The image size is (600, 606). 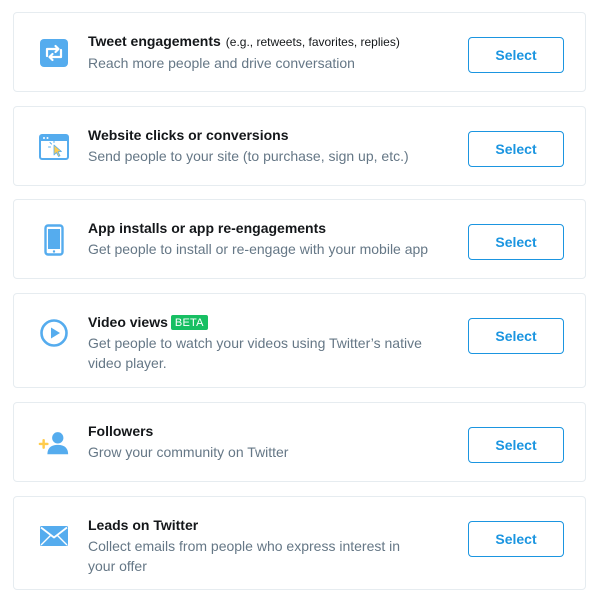 What do you see at coordinates (516, 336) in the screenshot?
I see `select-video-views-button: Select` at bounding box center [516, 336].